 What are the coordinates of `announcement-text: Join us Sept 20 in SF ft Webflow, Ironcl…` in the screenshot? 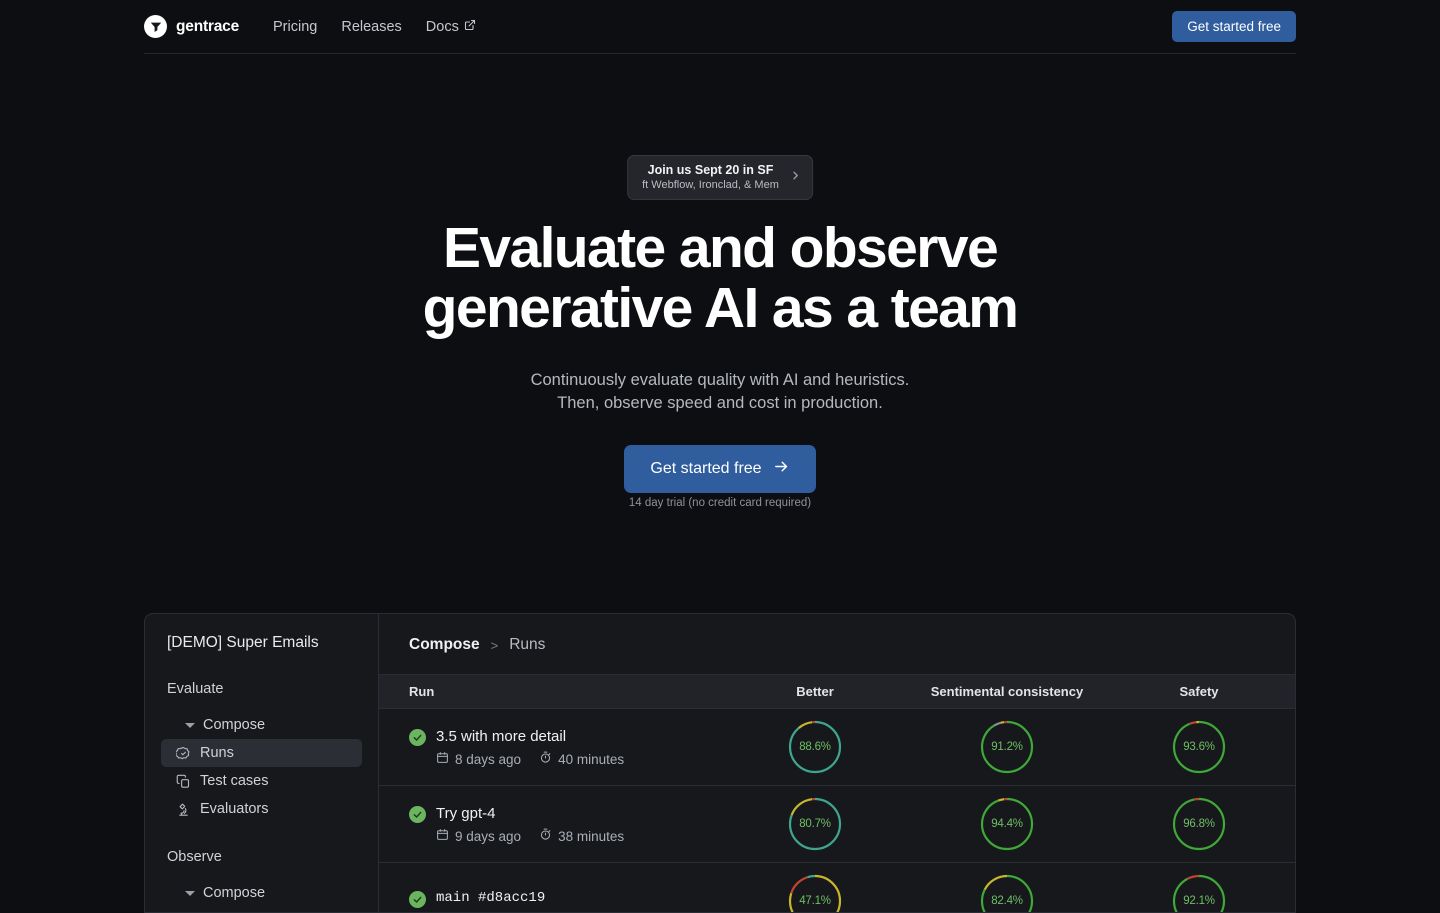 It's located at (710, 177).